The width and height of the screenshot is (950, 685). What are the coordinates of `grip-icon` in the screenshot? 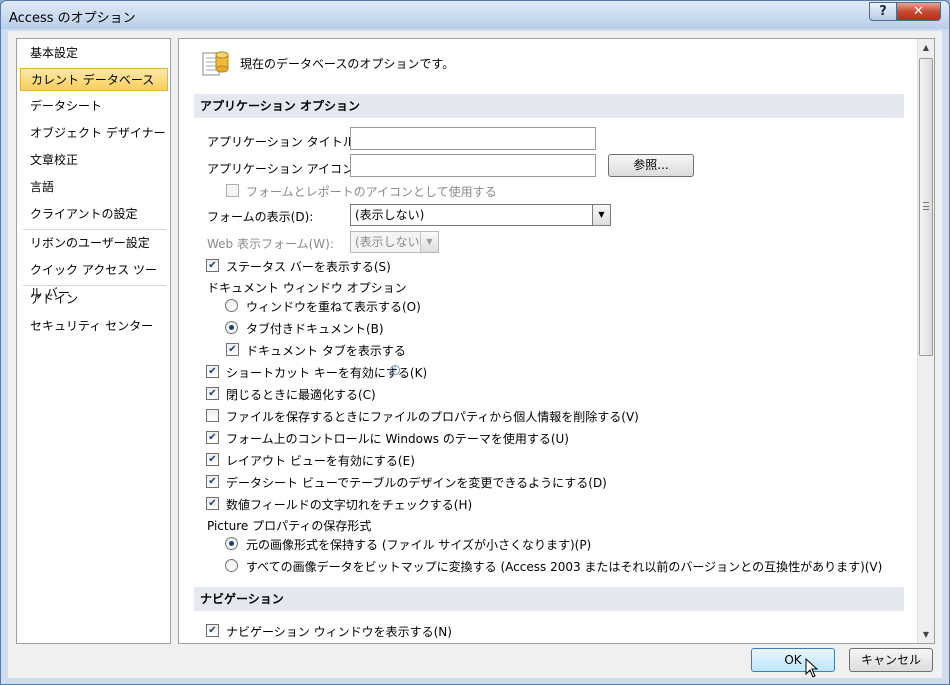 It's located at (926, 206).